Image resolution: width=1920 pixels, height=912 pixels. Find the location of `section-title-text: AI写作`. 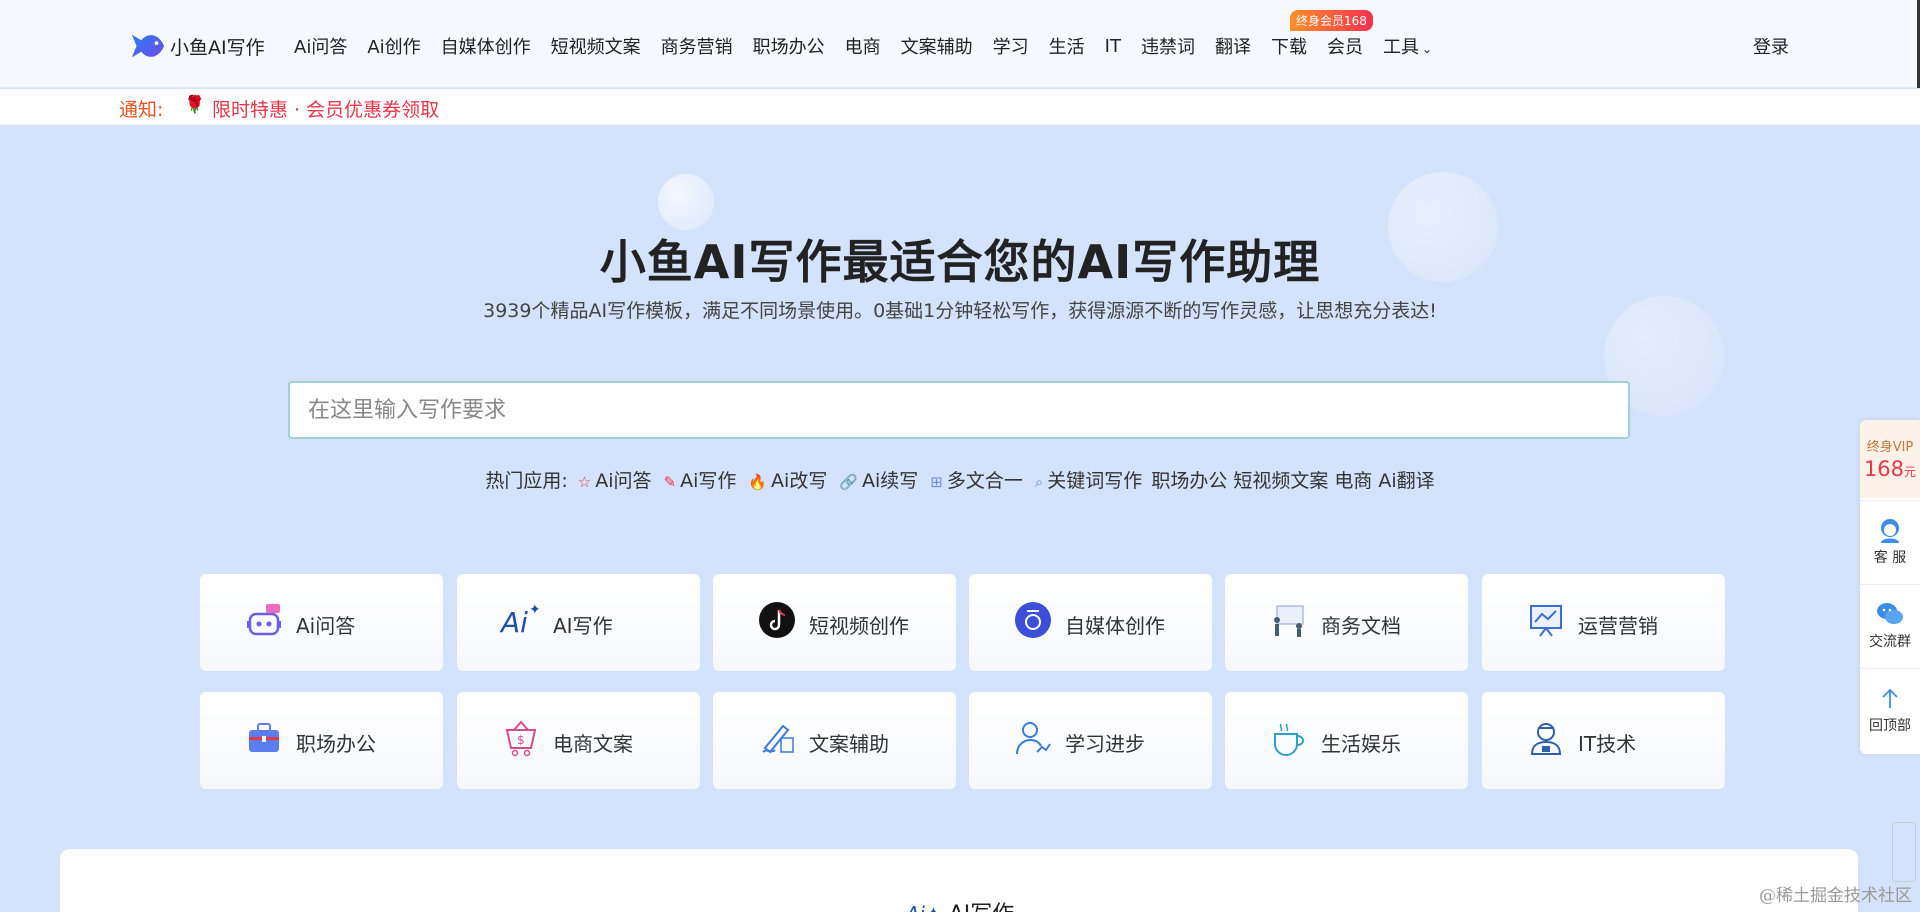

section-title-text: AI写作 is located at coordinates (982, 907).